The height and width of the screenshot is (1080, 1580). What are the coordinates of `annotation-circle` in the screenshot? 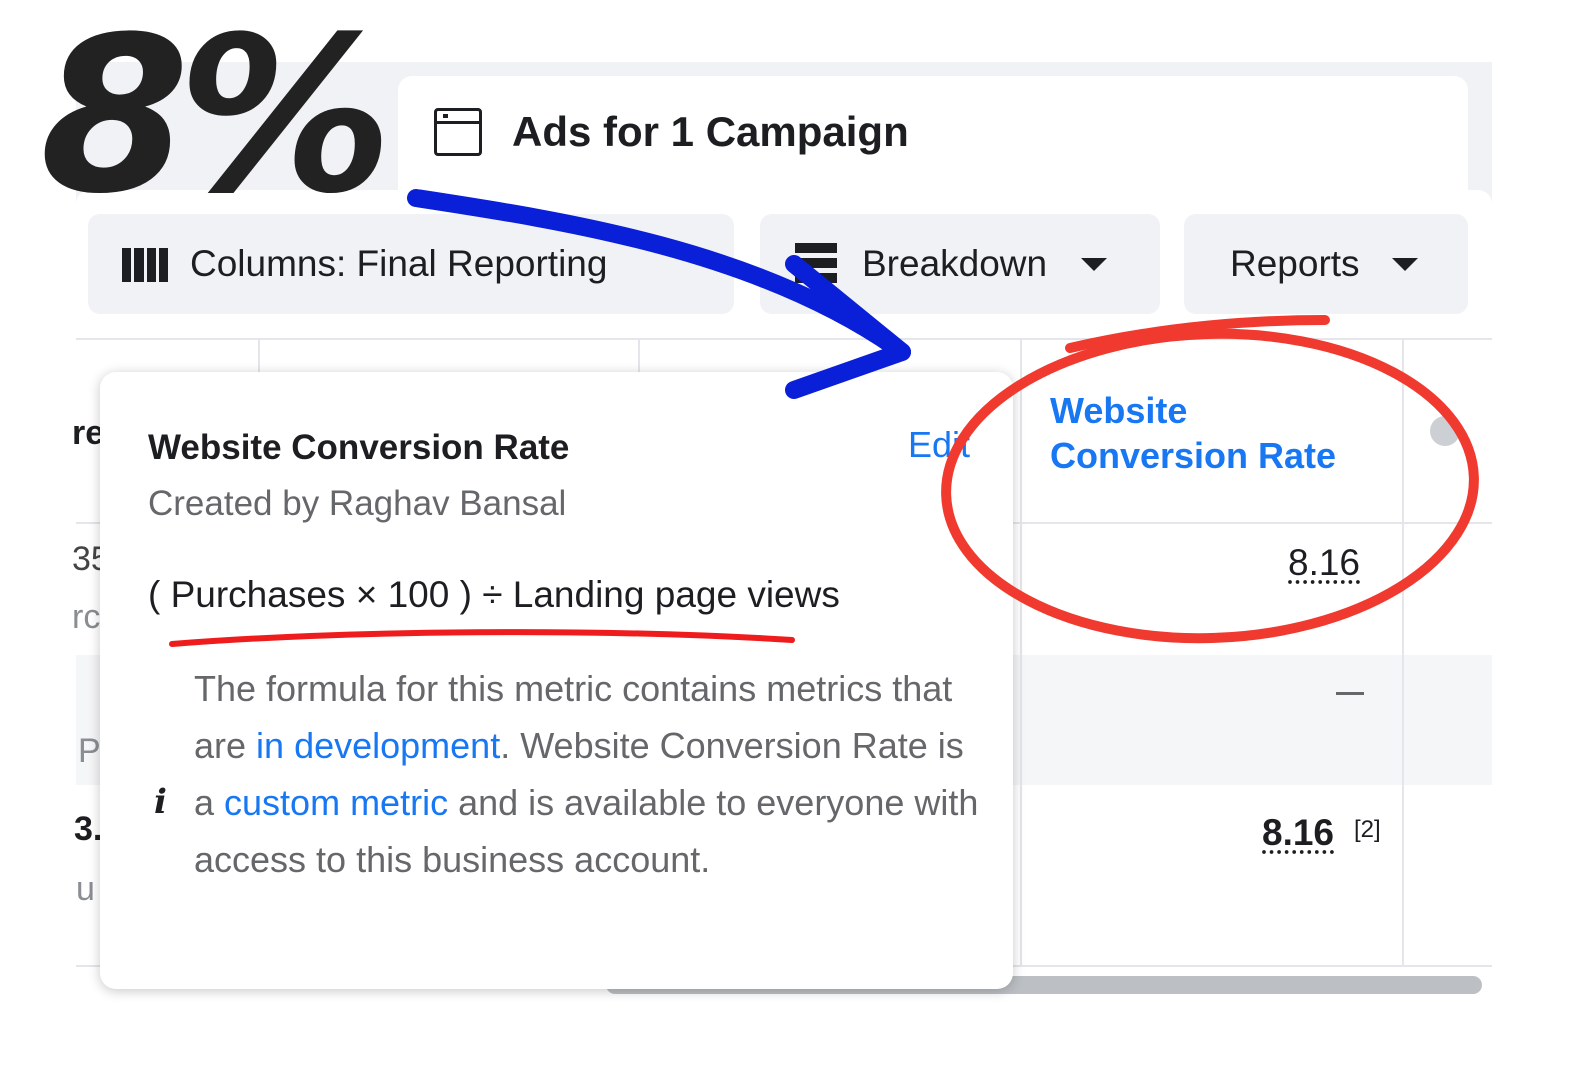 It's located at (1210, 486).